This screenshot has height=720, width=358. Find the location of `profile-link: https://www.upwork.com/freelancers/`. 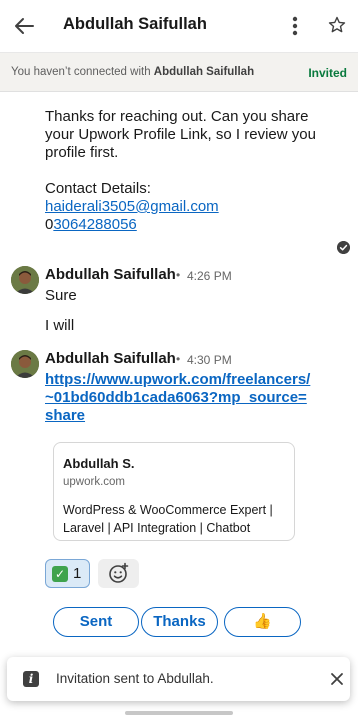

profile-link: https://www.upwork.com/freelancers/ is located at coordinates (177, 380).